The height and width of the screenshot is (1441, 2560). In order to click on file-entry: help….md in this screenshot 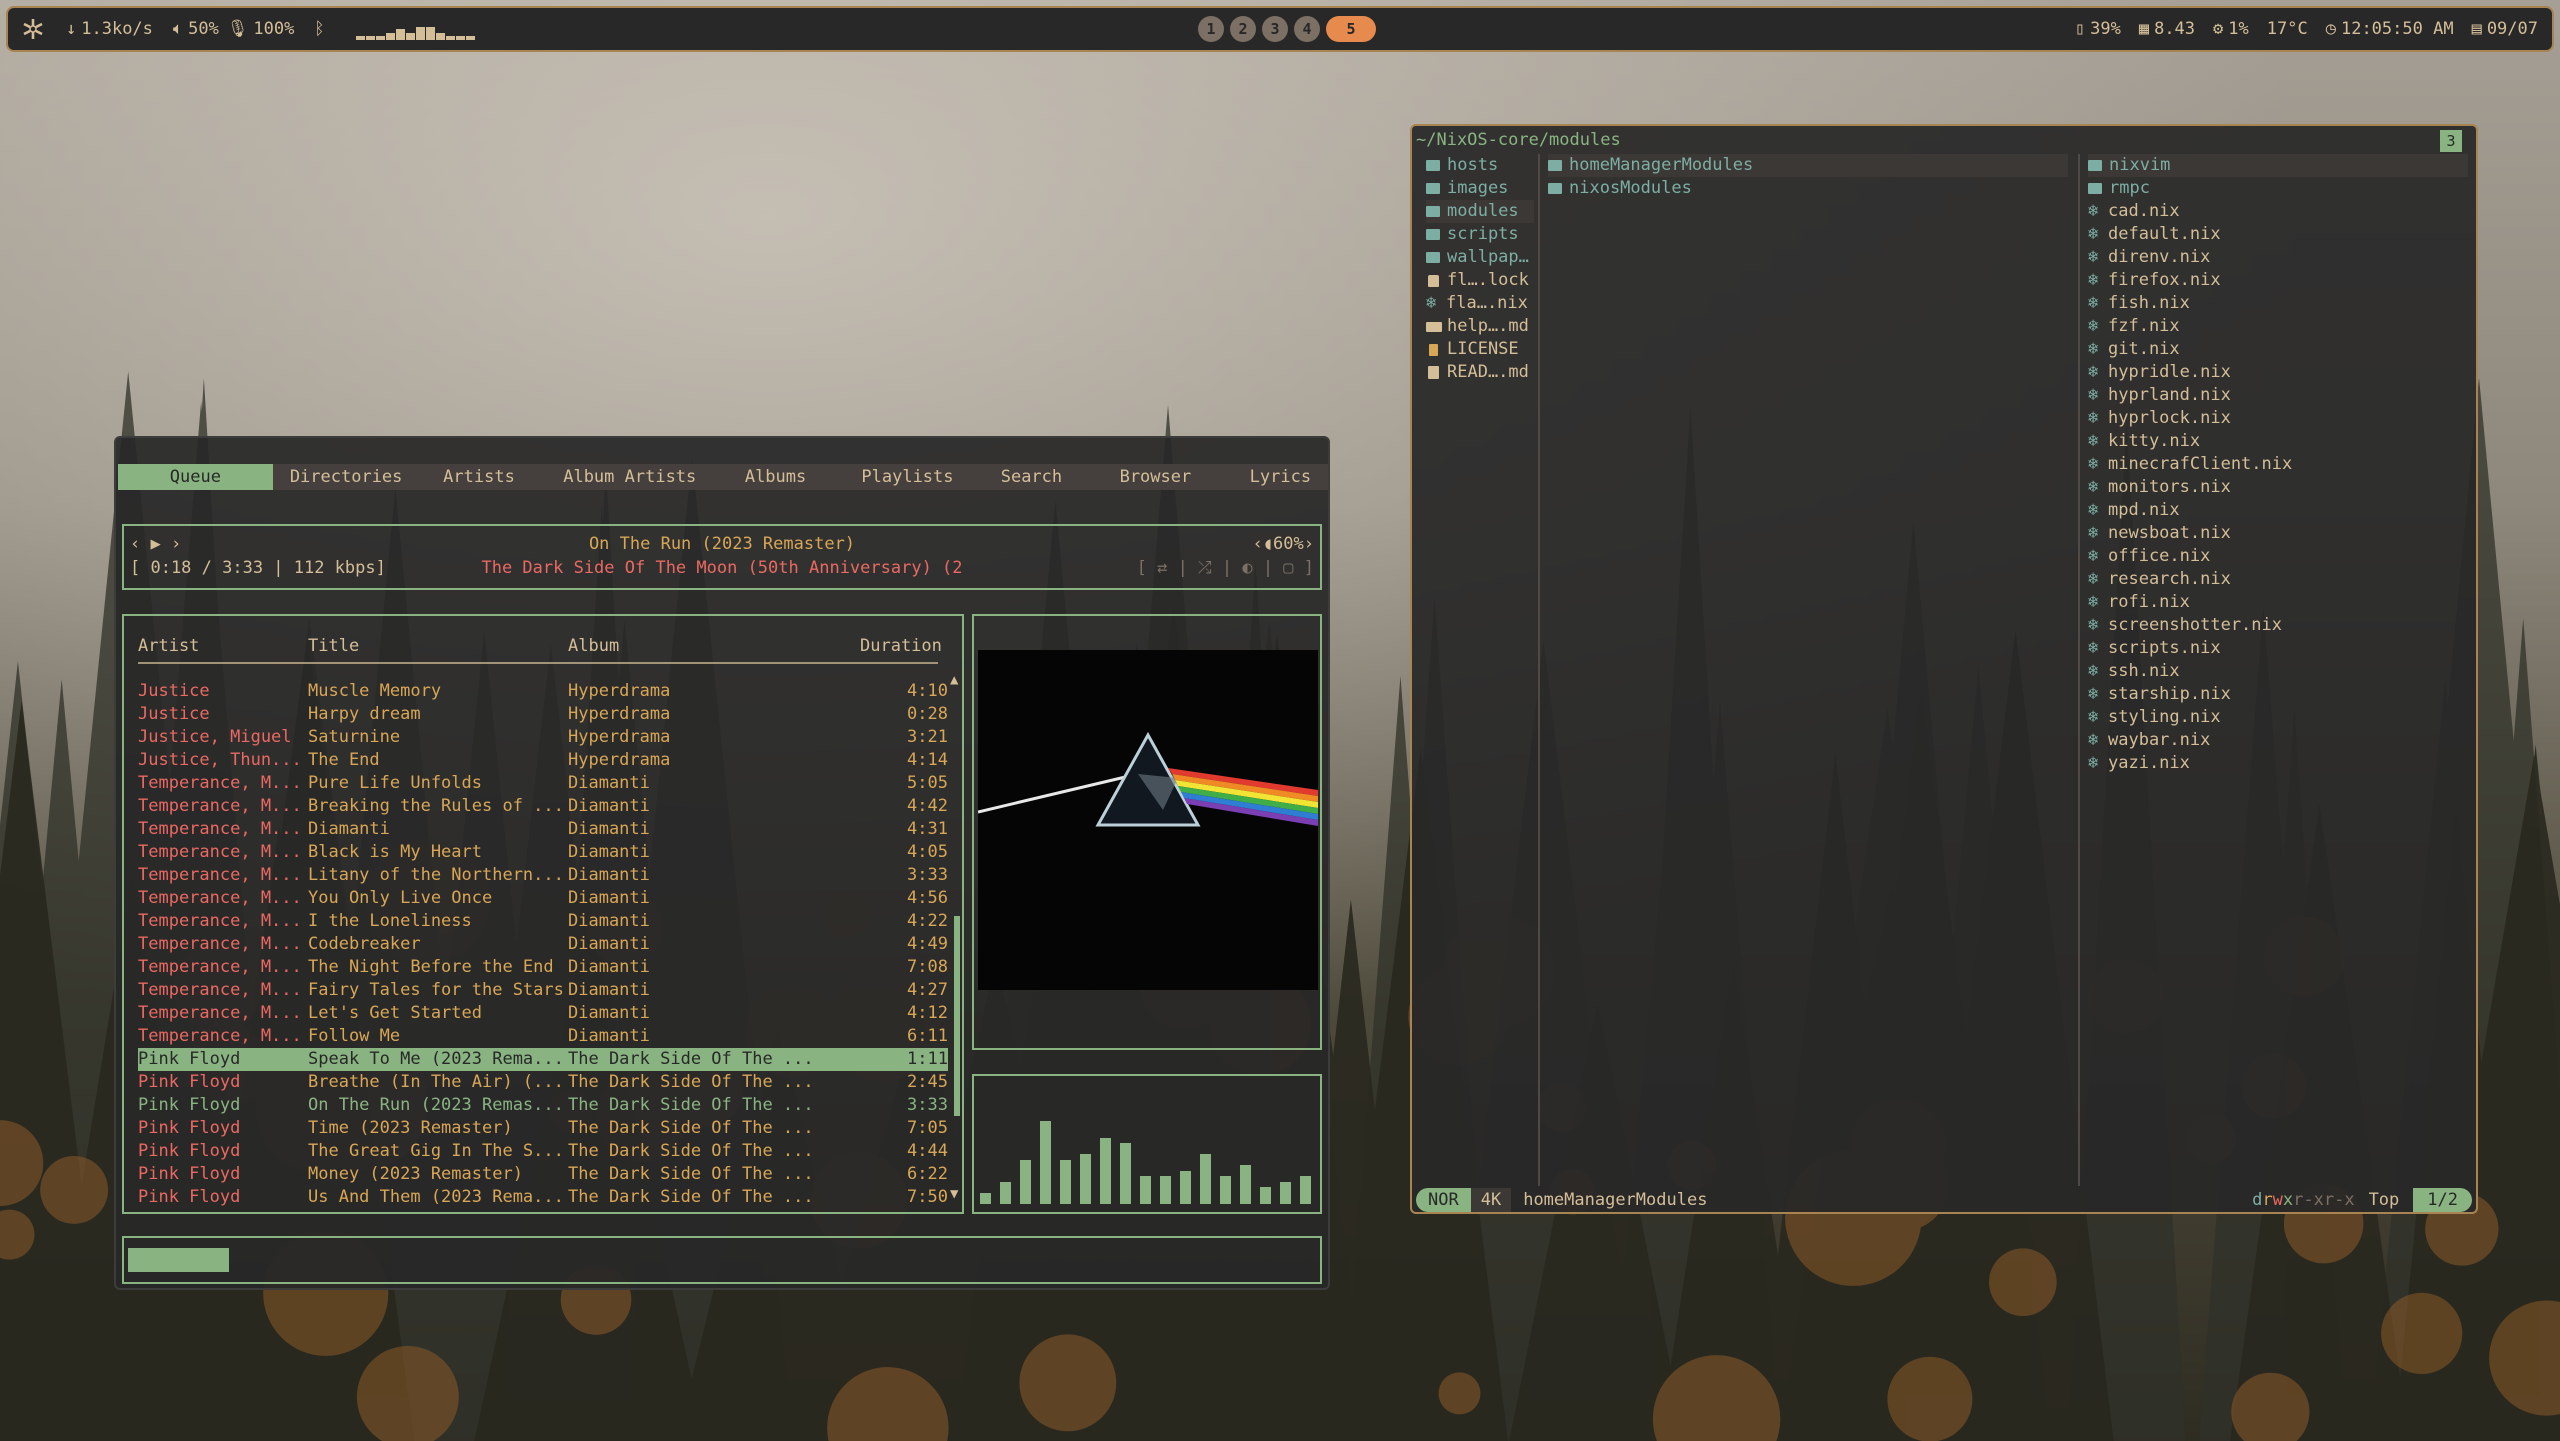, I will do `click(1480, 326)`.